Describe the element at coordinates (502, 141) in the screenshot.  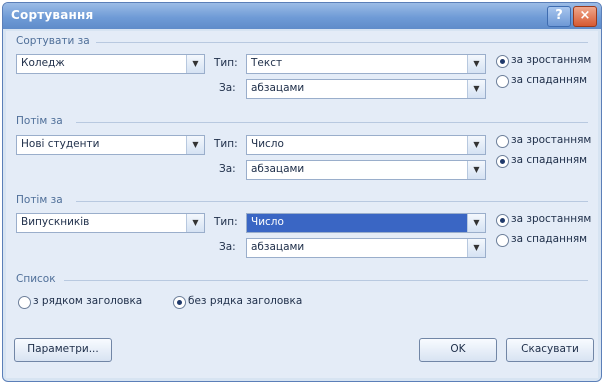
I see `sort2-asc-radio` at that location.